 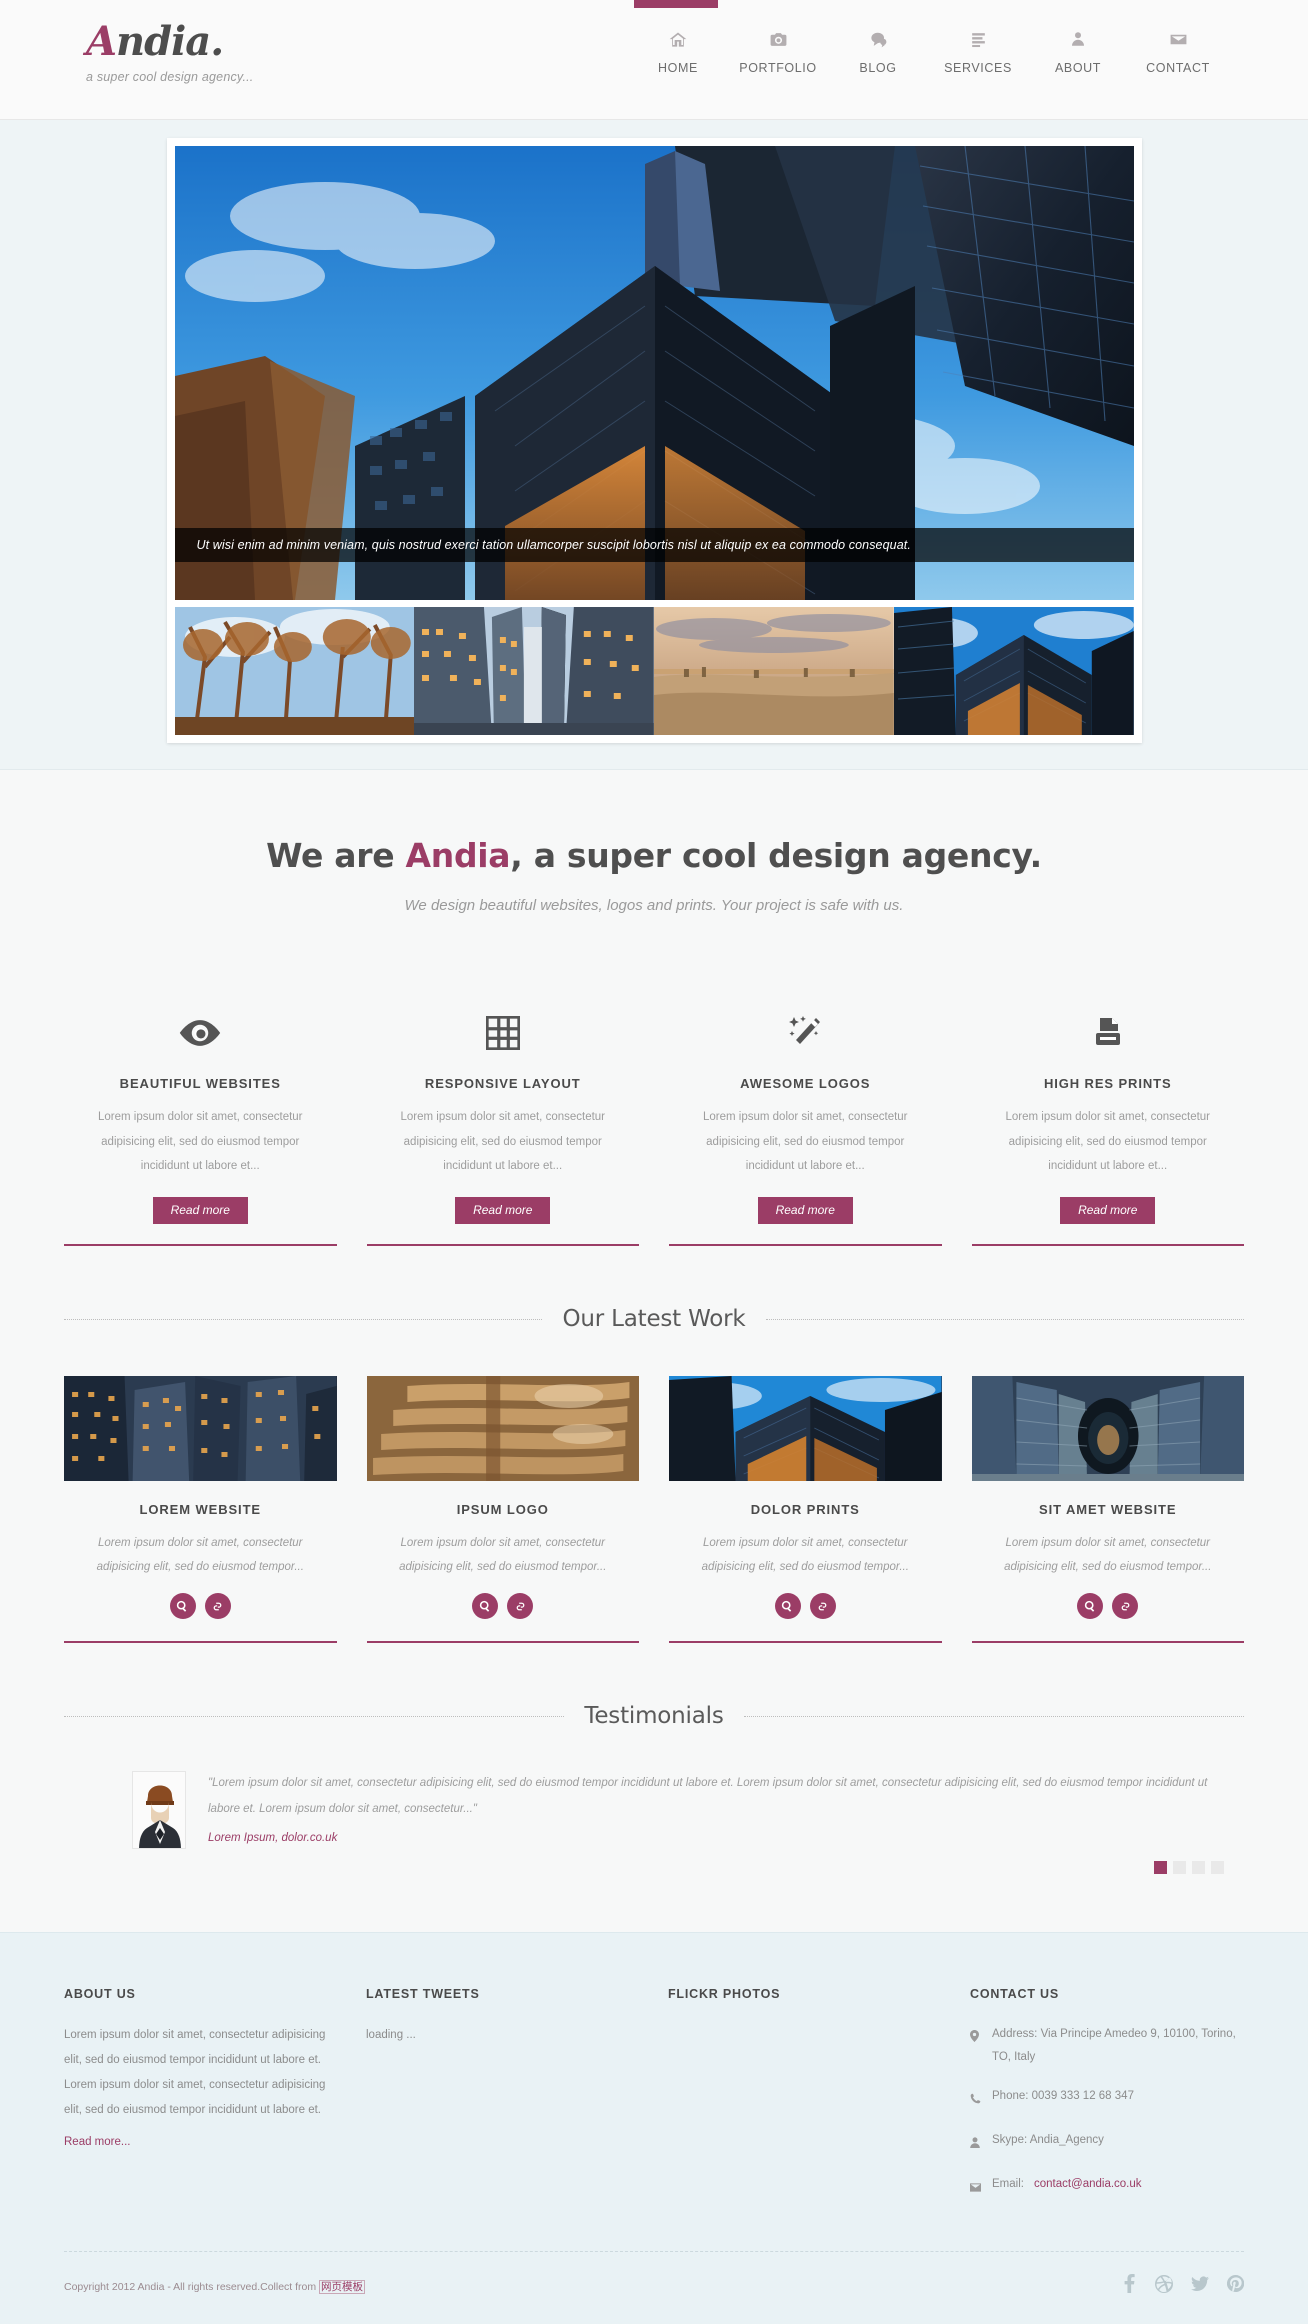 I want to click on wand-icon, so click(x=805, y=1033).